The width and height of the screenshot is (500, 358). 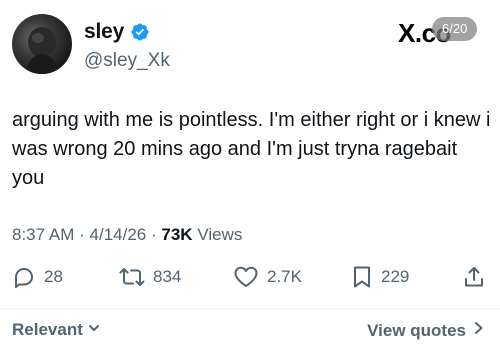 What do you see at coordinates (104, 32) in the screenshot?
I see `author-display-name: sley` at bounding box center [104, 32].